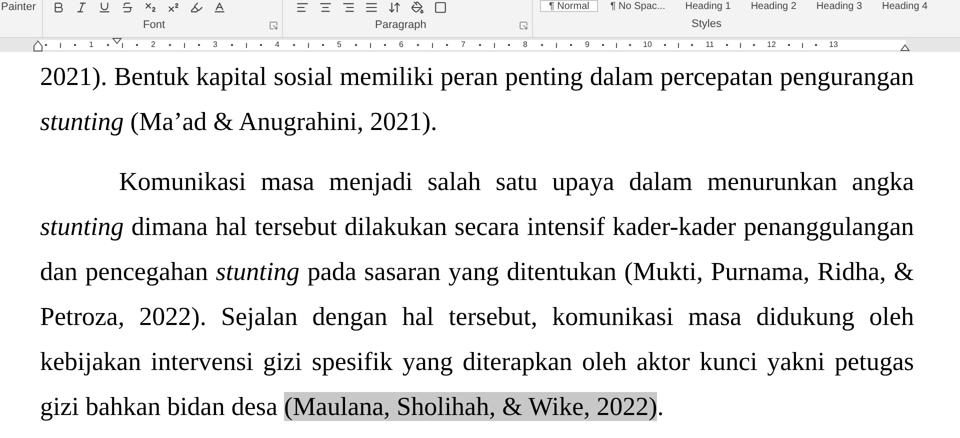  I want to click on ruler-number: 7, so click(463, 45).